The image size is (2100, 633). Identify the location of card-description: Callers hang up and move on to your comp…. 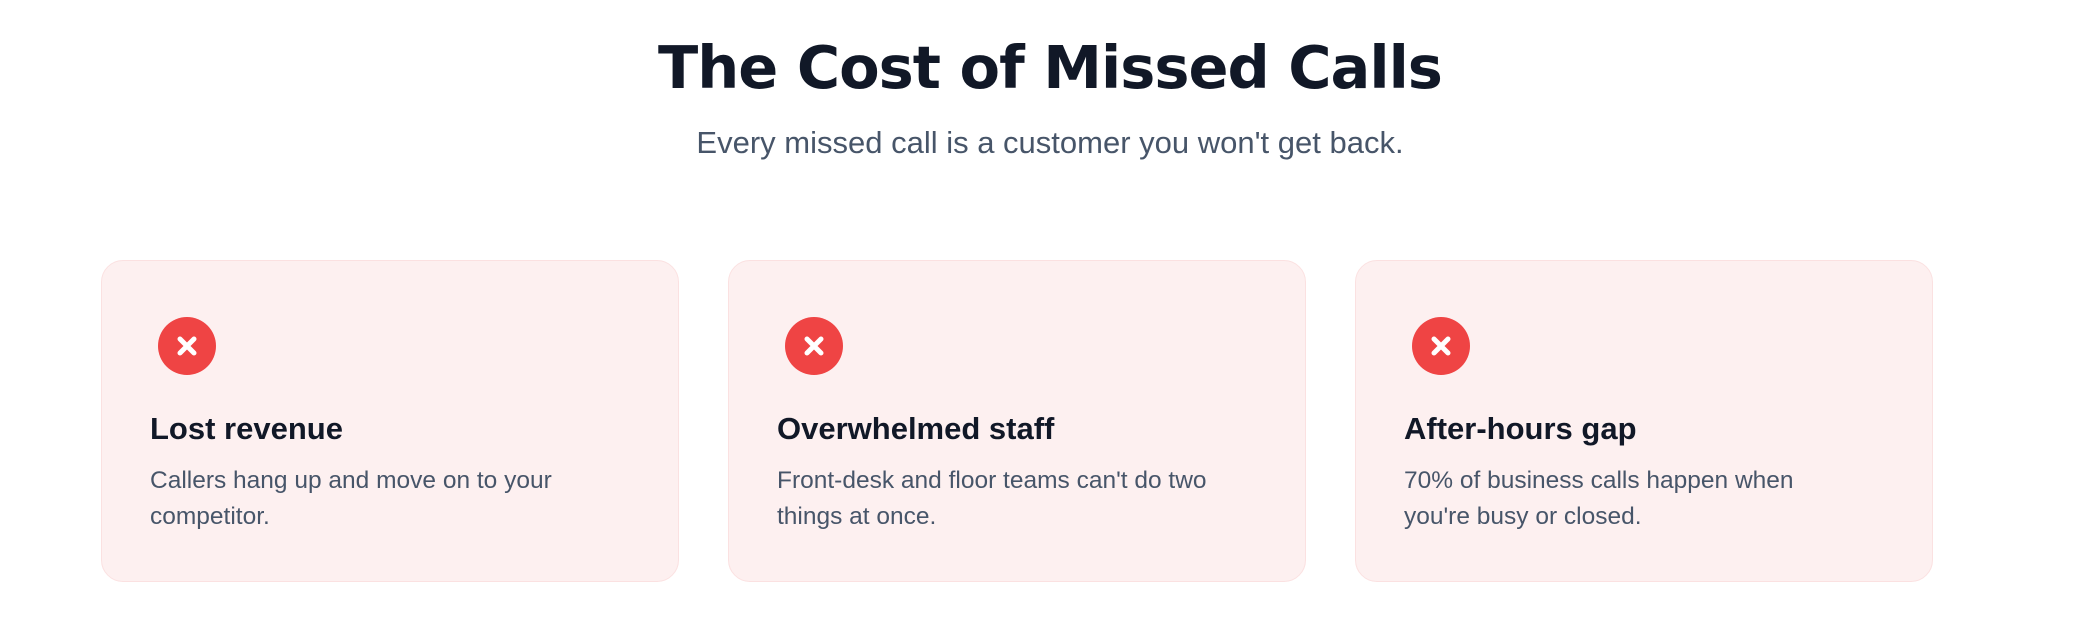
(351, 498).